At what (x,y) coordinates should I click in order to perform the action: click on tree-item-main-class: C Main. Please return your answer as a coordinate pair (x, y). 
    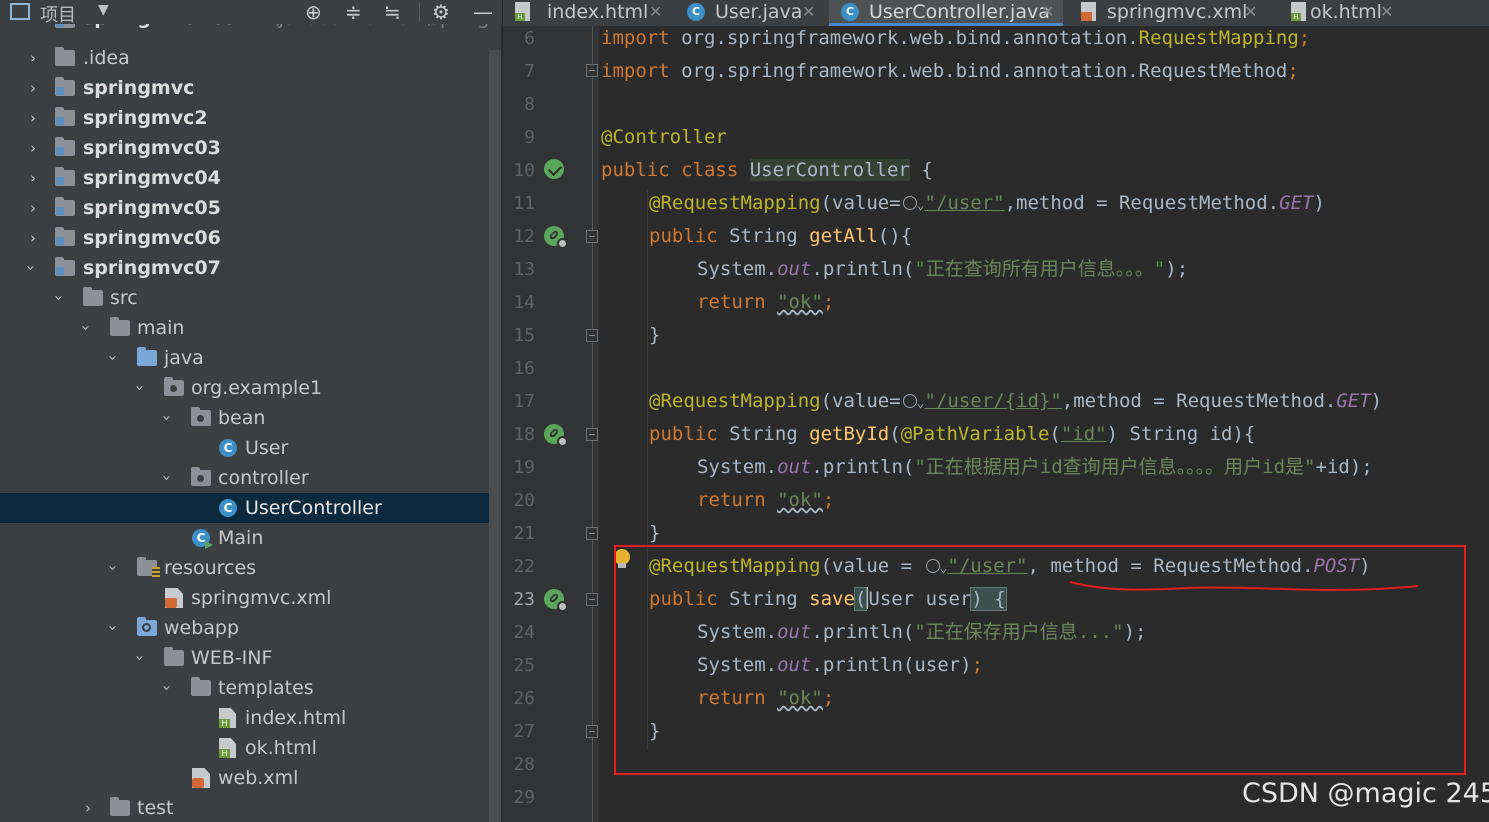
    Looking at the image, I should click on (245, 538).